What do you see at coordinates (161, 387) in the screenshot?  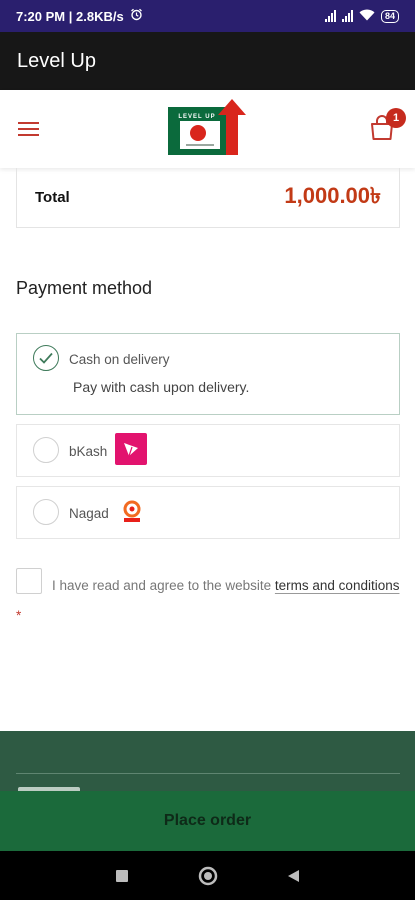 I see `cod-description: Pay with cash upon delivery.` at bounding box center [161, 387].